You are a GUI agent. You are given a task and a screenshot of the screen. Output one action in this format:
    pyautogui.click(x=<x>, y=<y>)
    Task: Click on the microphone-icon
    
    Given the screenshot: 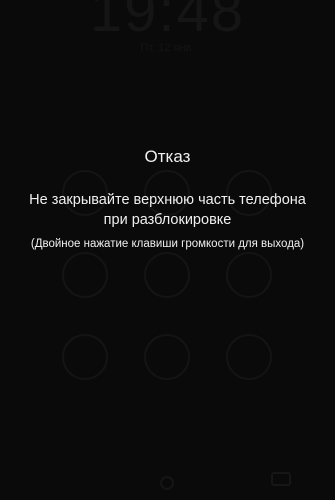 What is the action you would take?
    pyautogui.click(x=167, y=483)
    